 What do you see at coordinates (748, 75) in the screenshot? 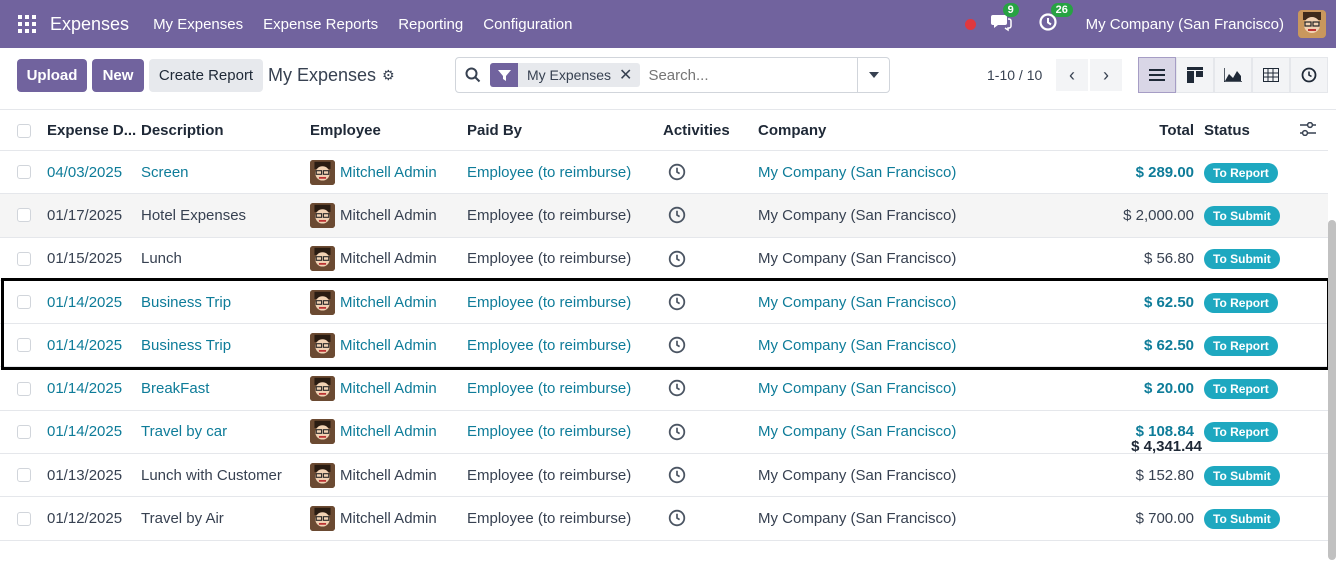
I see `search-input` at bounding box center [748, 75].